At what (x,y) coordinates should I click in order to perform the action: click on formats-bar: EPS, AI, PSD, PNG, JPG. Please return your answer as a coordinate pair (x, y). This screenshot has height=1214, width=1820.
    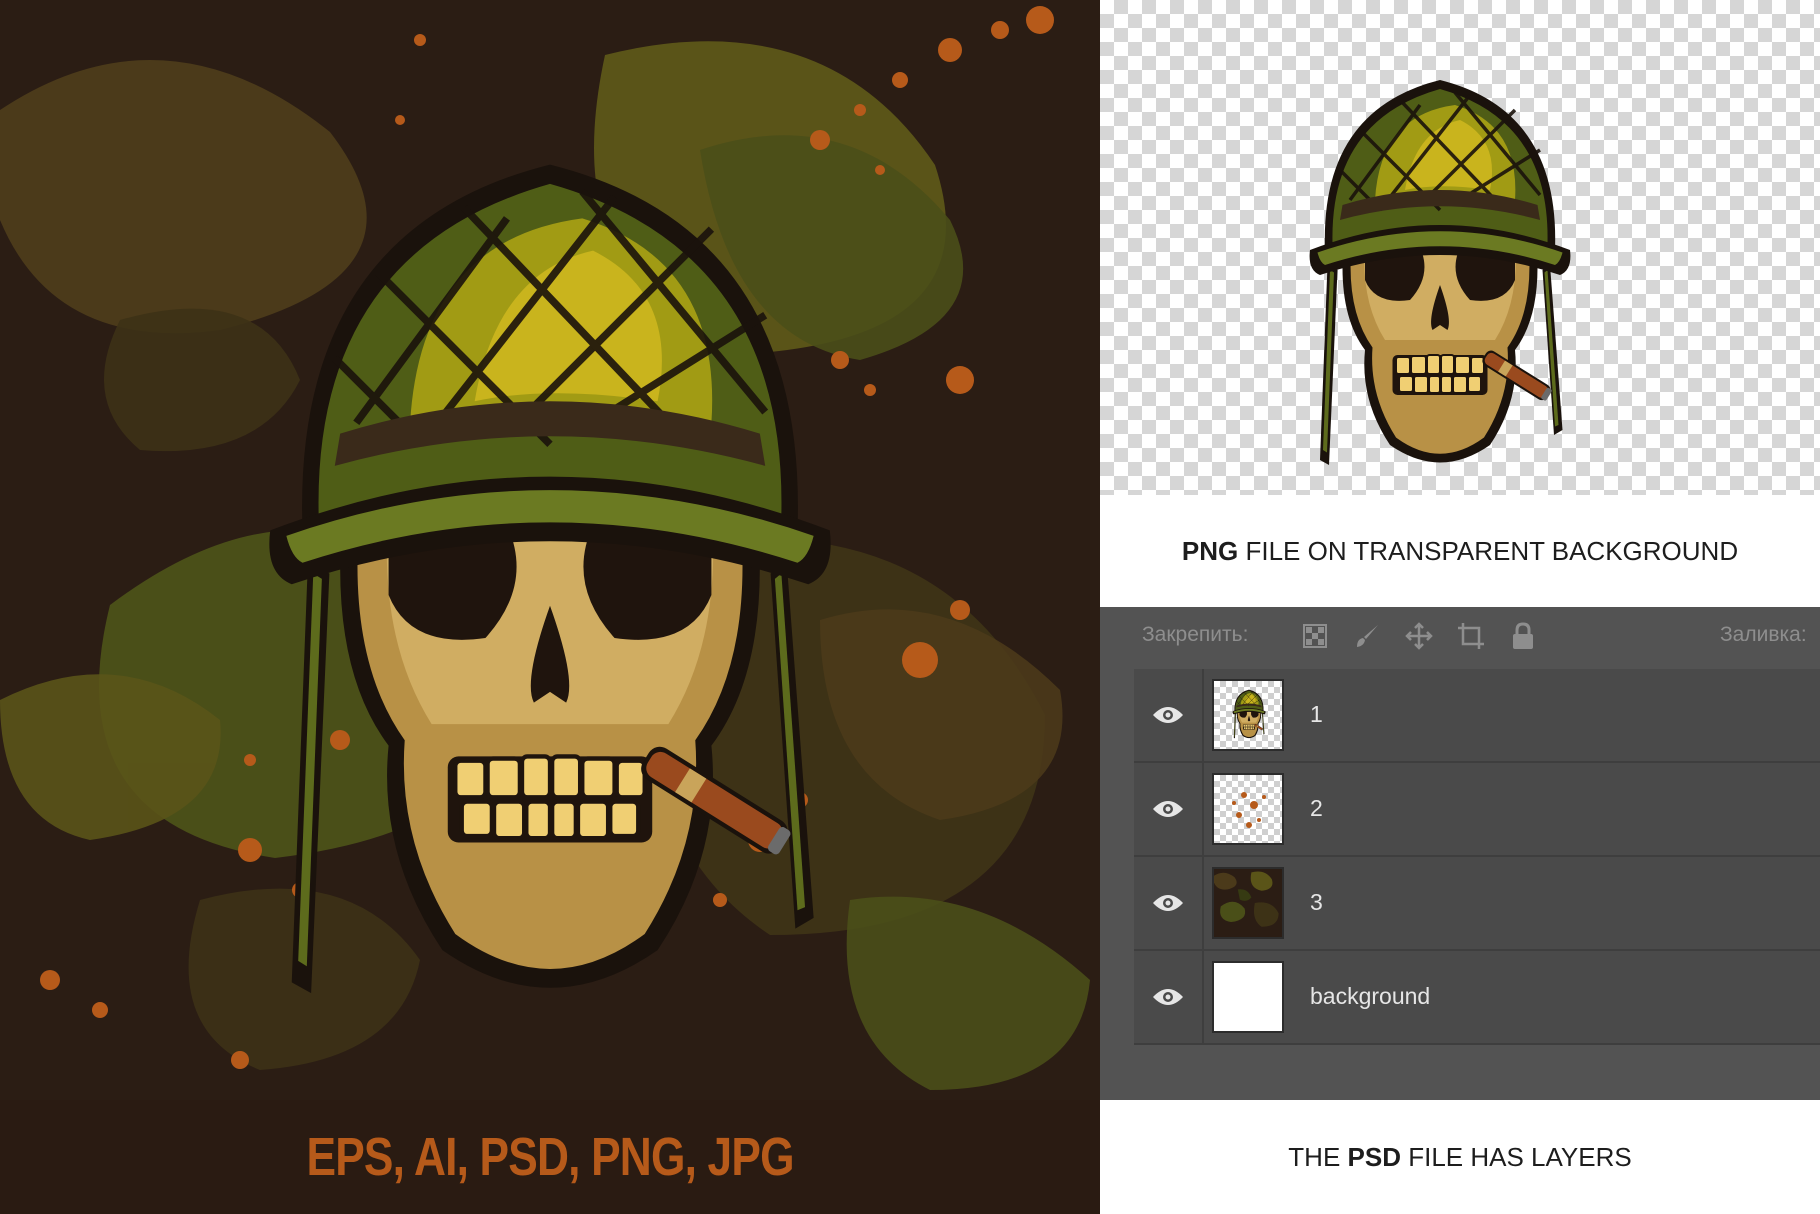
    Looking at the image, I should click on (550, 1157).